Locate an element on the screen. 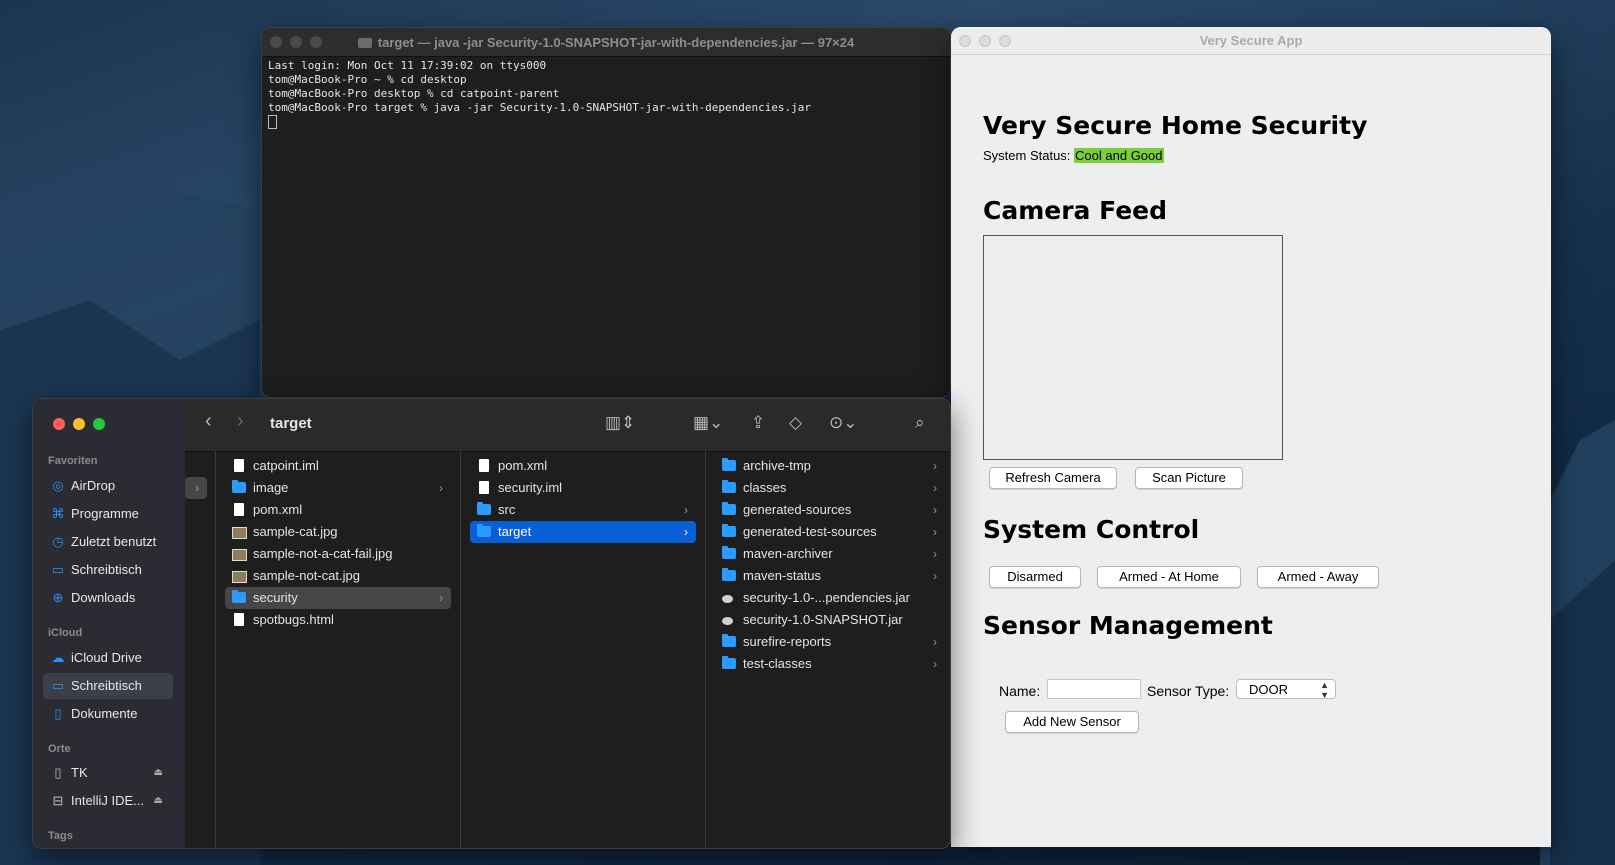 Image resolution: width=1615 pixels, height=865 pixels. back-icon: ‹ is located at coordinates (208, 421).